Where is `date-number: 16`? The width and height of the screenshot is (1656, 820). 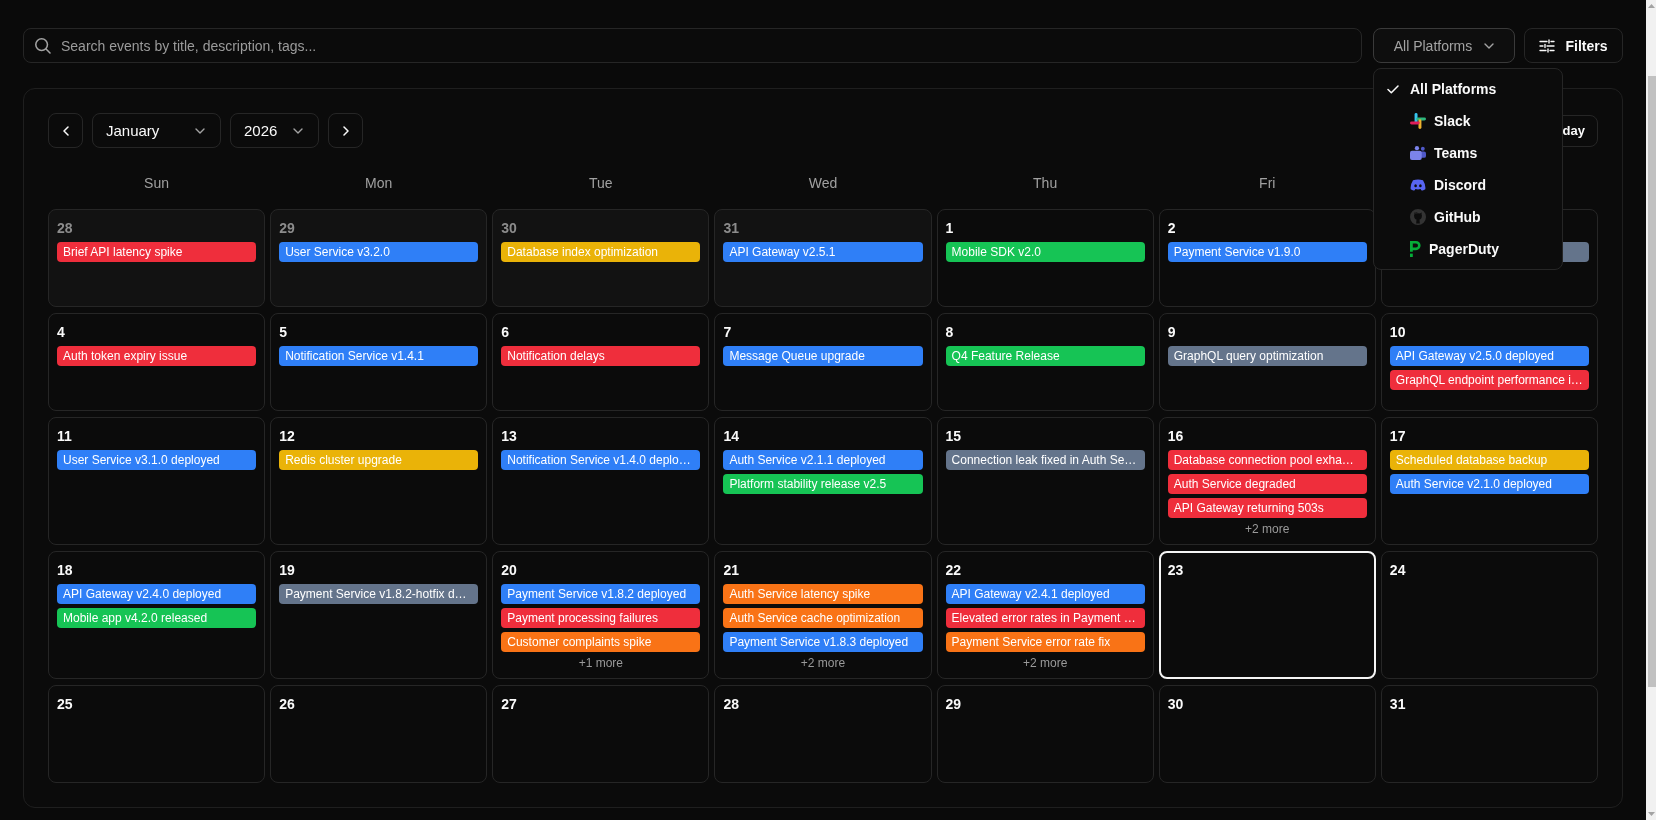 date-number: 16 is located at coordinates (1175, 436).